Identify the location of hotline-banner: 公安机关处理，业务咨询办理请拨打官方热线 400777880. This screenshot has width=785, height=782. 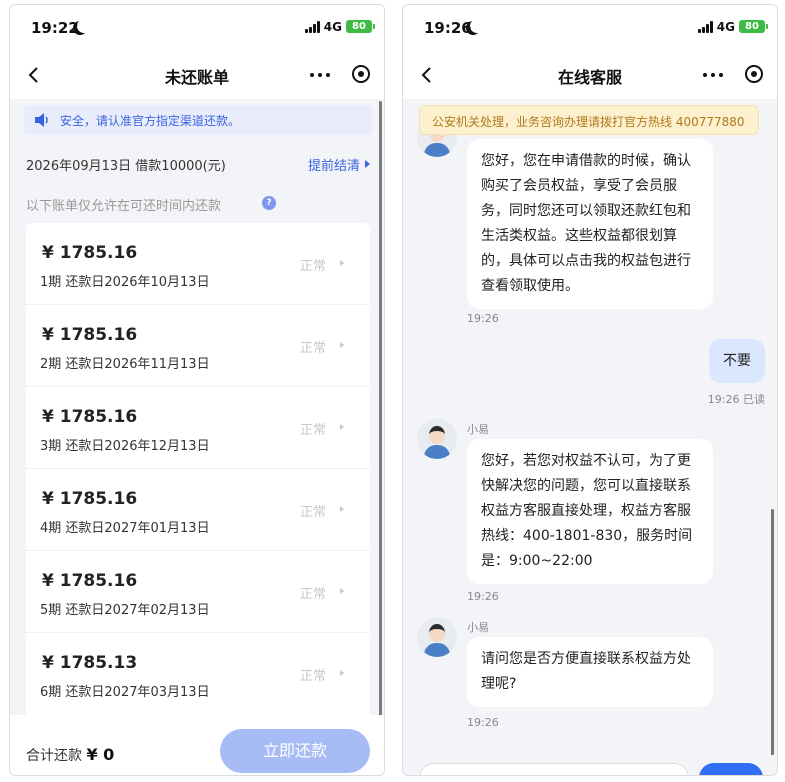
(589, 120).